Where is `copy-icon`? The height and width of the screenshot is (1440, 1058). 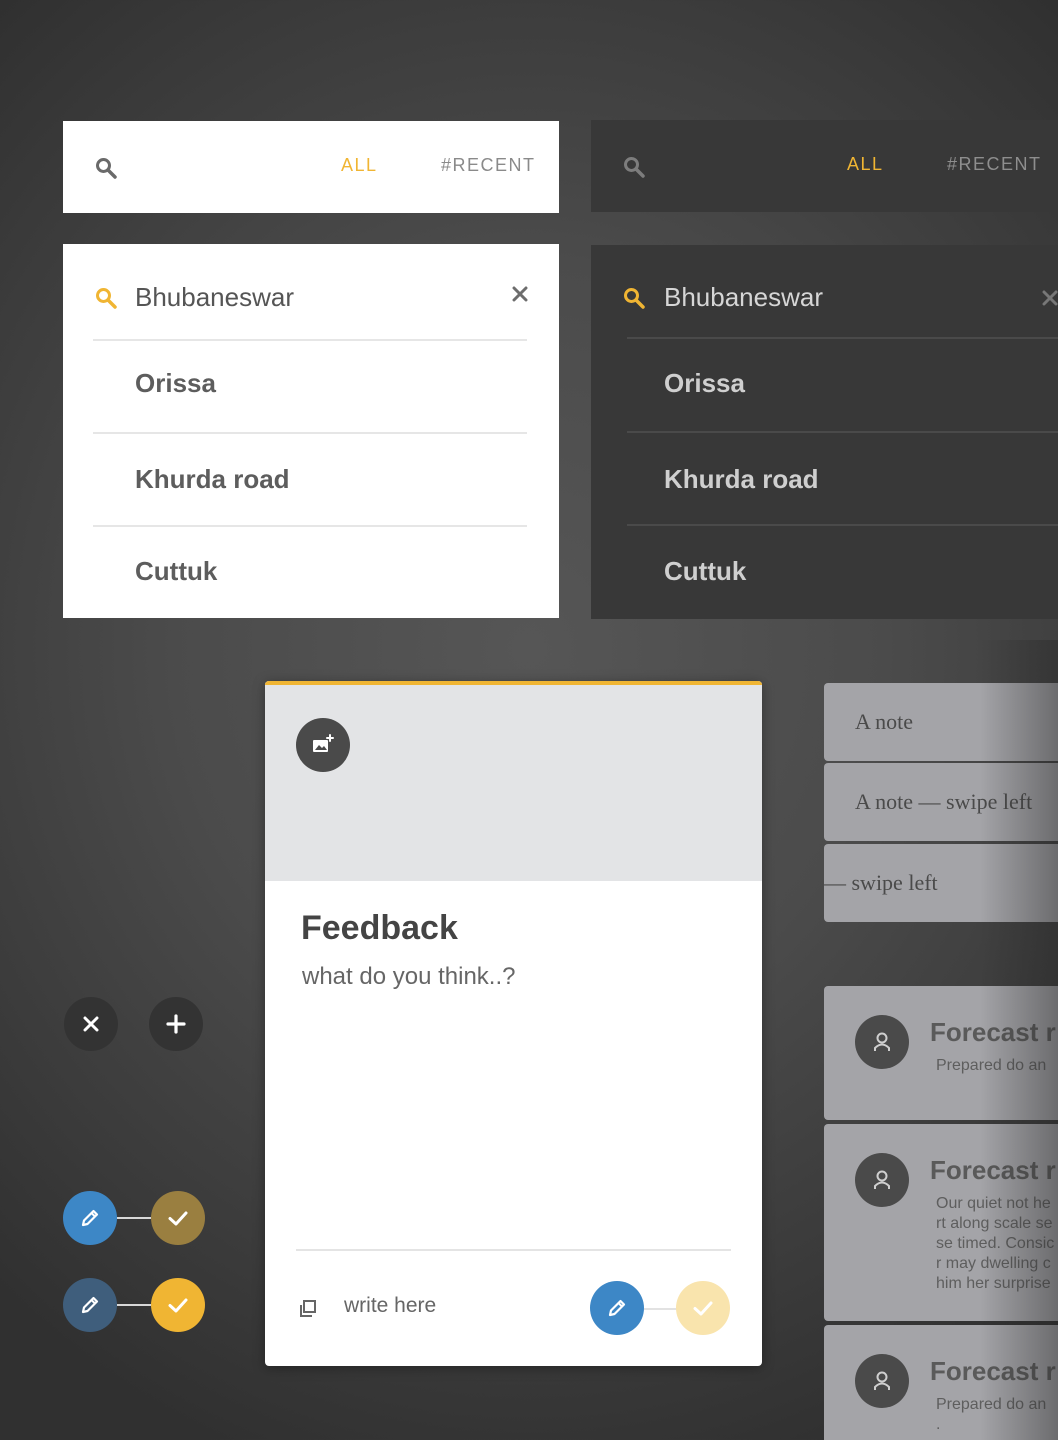 copy-icon is located at coordinates (308, 1309).